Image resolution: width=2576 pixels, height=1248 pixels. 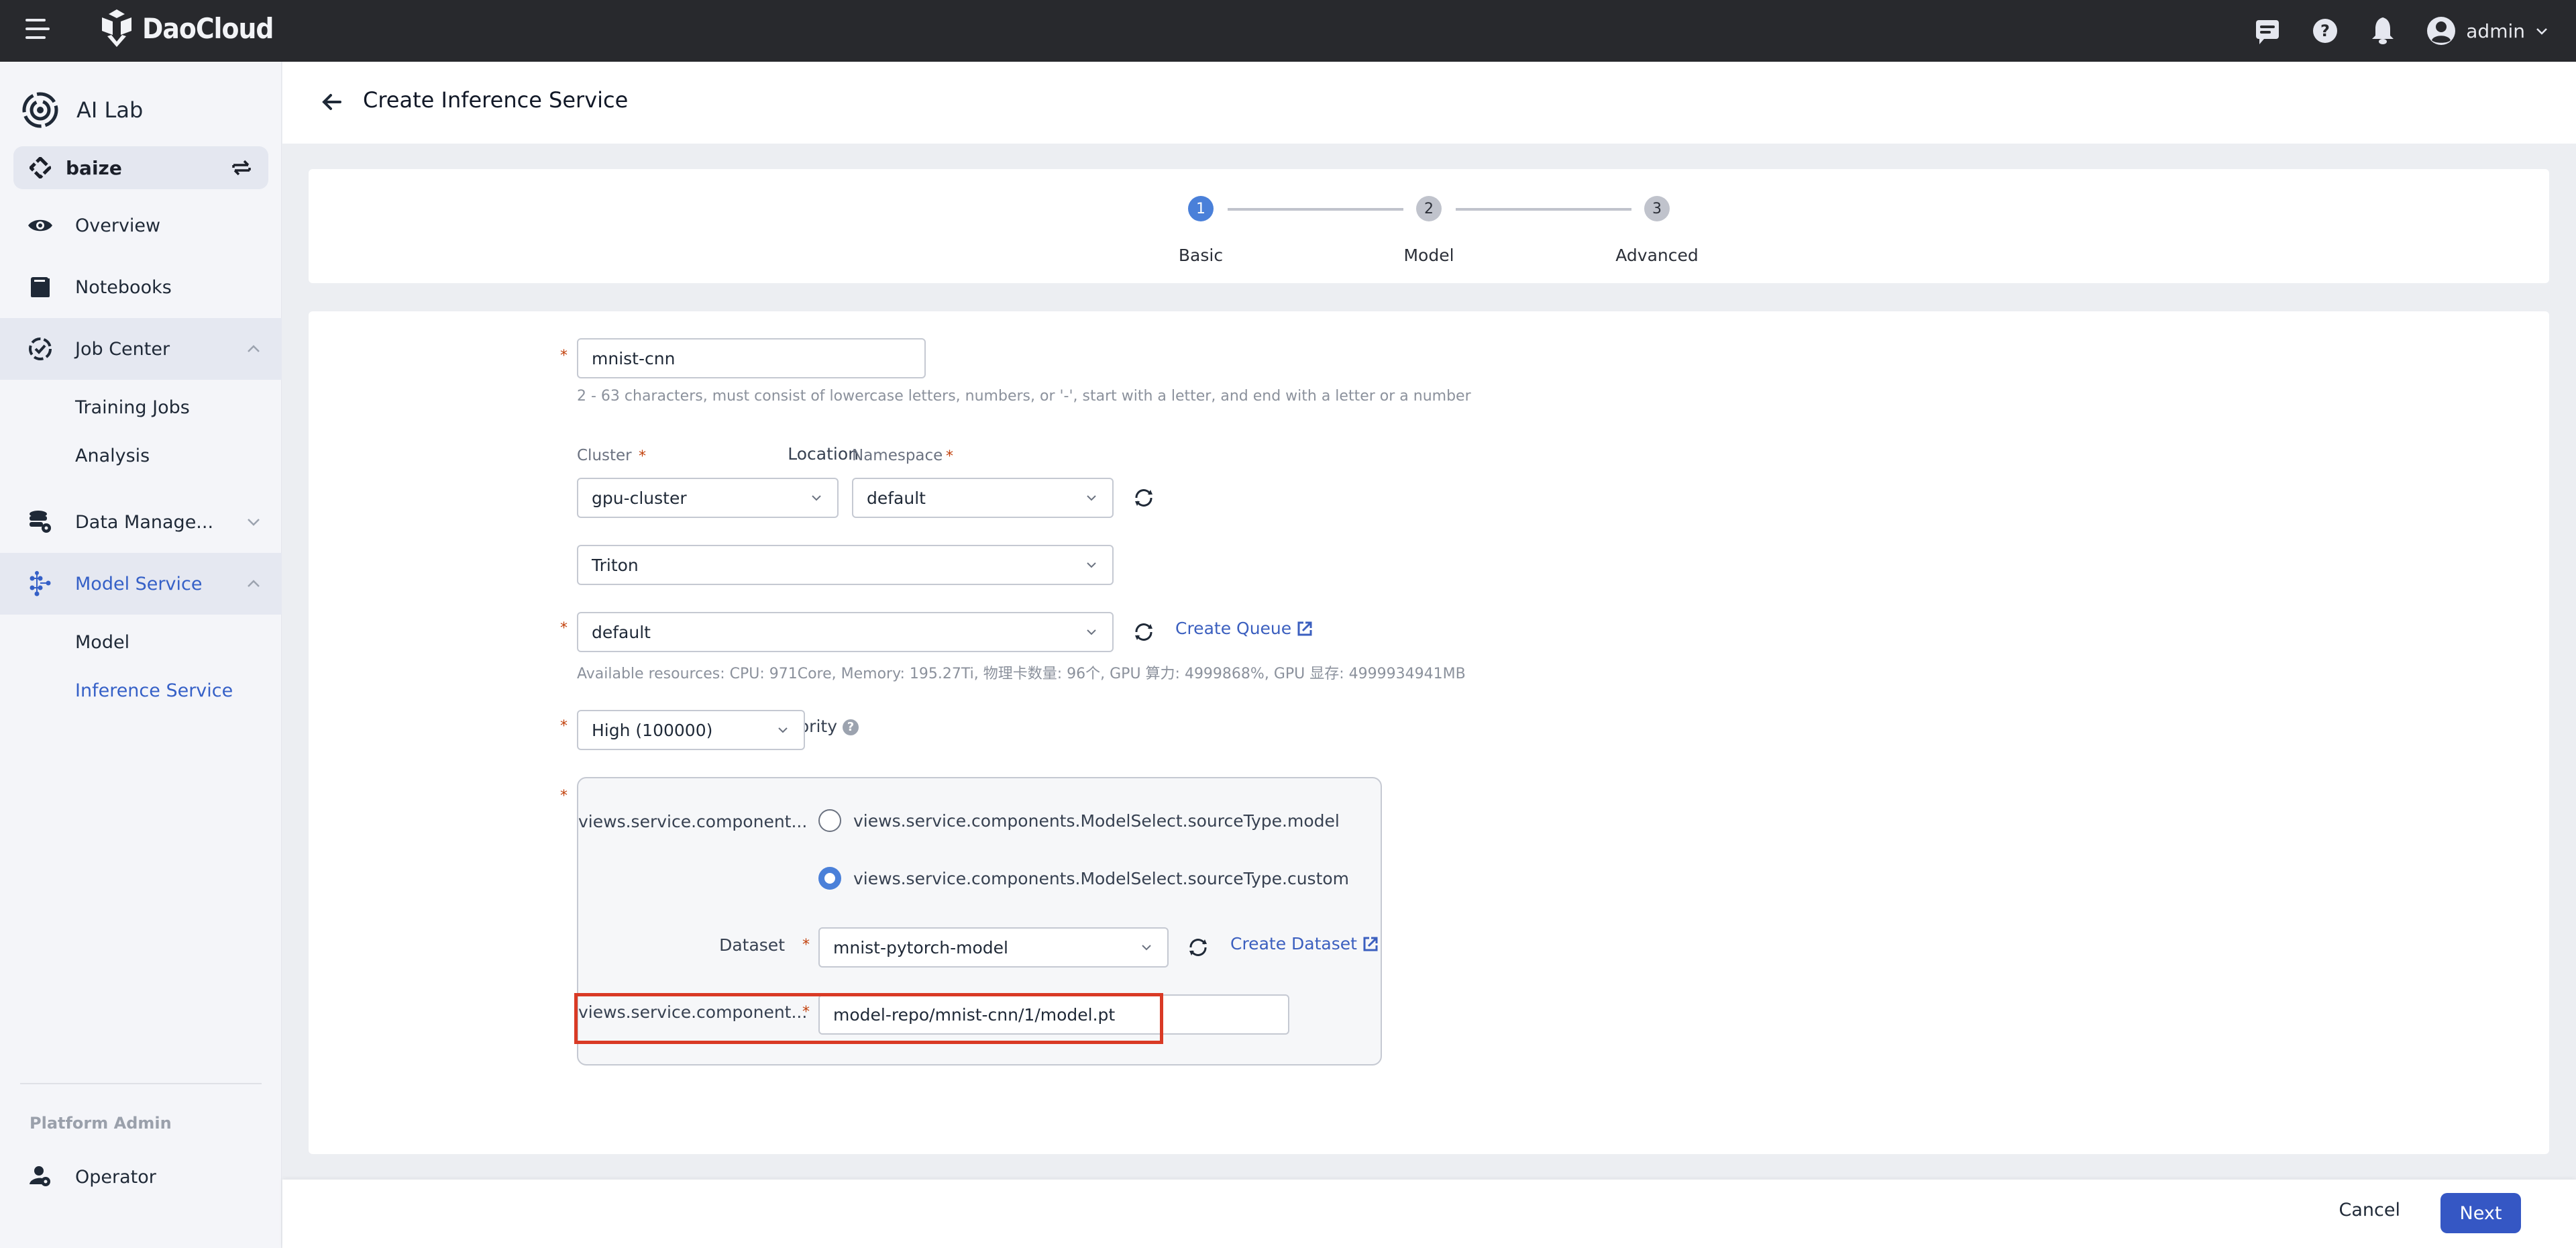 I want to click on sidebar-item-label: Job Center, so click(x=122, y=349).